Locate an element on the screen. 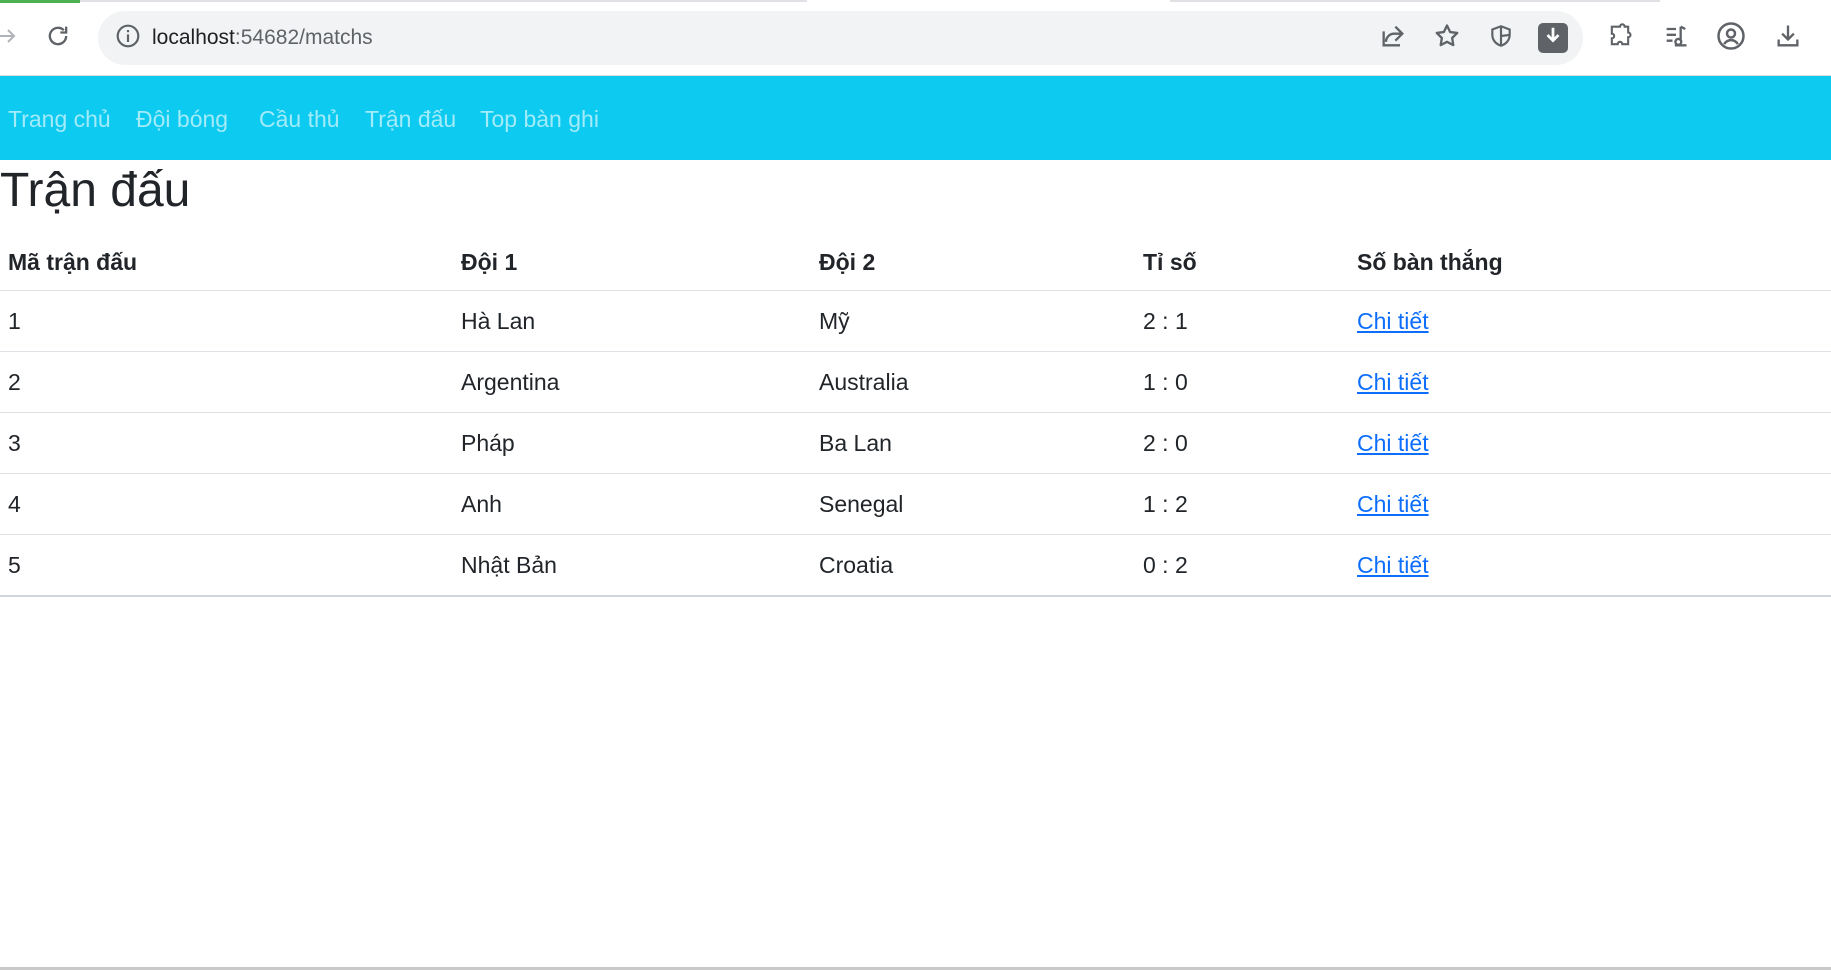 This screenshot has height=972, width=1831. table-row: 2 Argentina Australia 1 : 0 Chi tiết is located at coordinates (915, 382).